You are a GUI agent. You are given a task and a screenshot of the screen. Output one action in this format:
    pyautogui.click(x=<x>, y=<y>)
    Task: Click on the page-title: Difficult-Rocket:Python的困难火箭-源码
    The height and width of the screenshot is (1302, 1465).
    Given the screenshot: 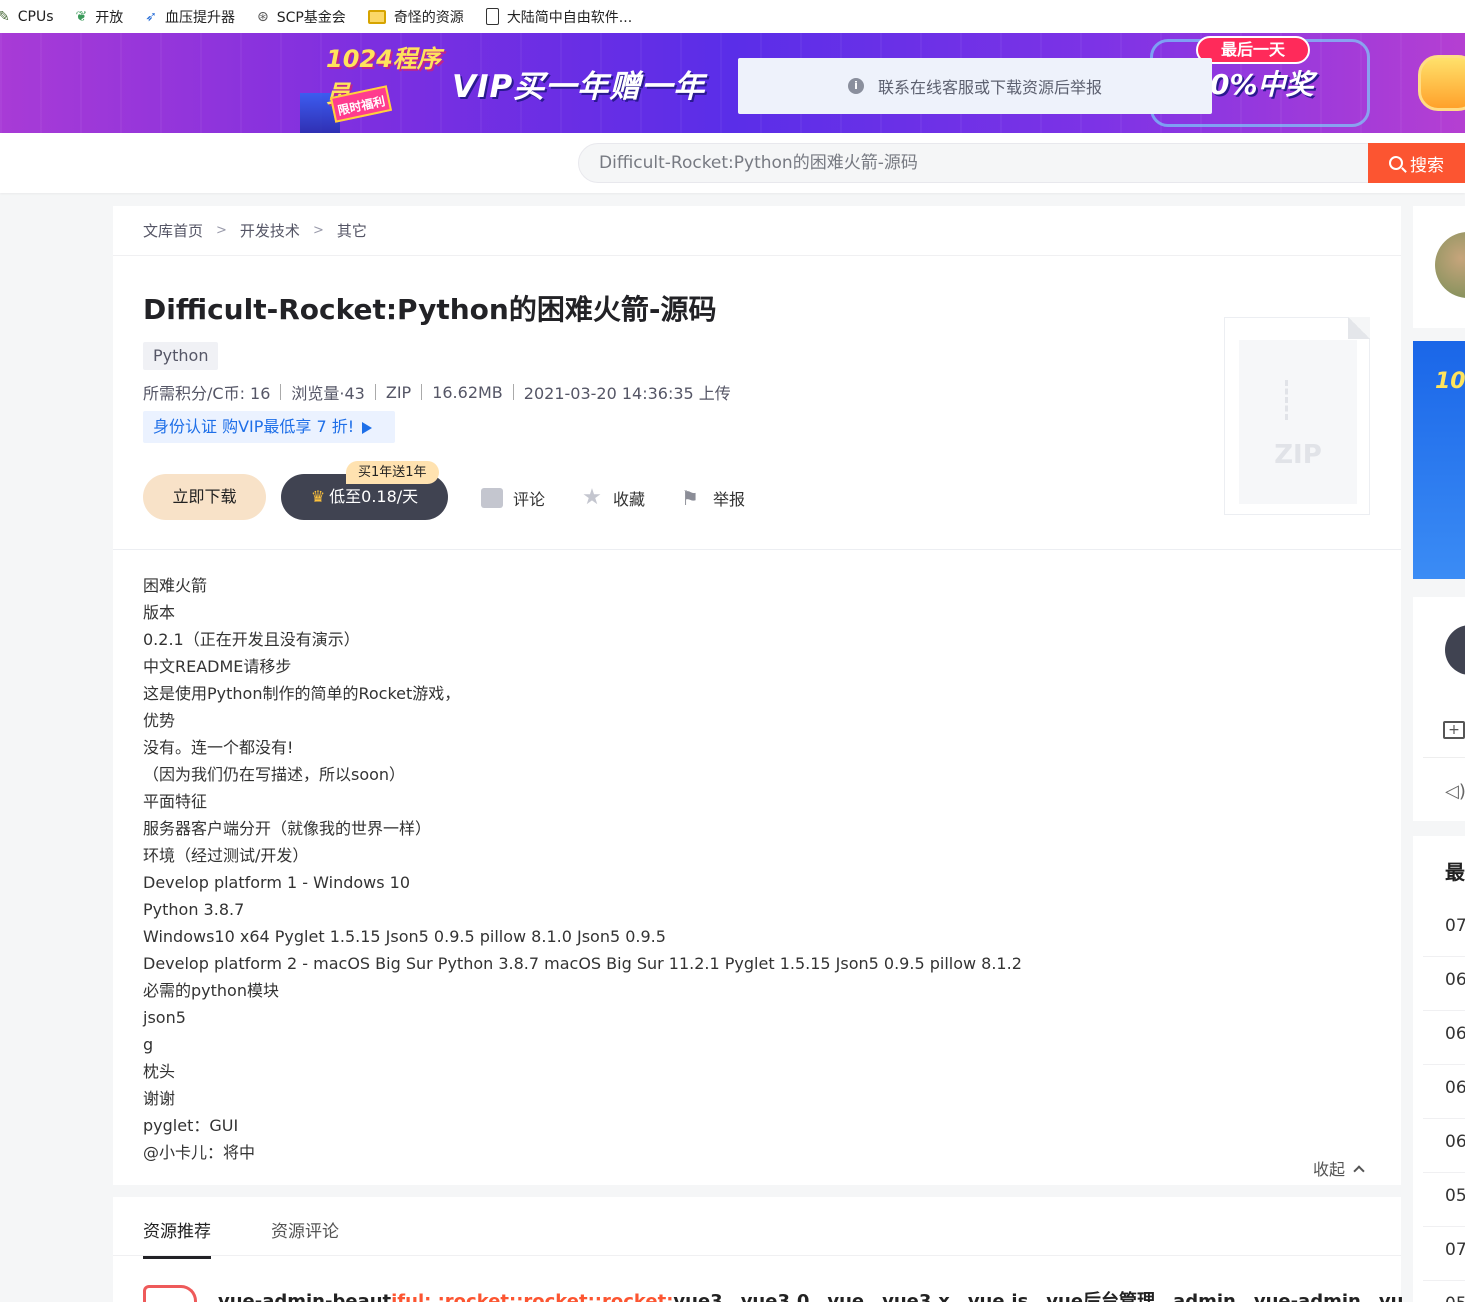 What is the action you would take?
    pyautogui.click(x=430, y=309)
    